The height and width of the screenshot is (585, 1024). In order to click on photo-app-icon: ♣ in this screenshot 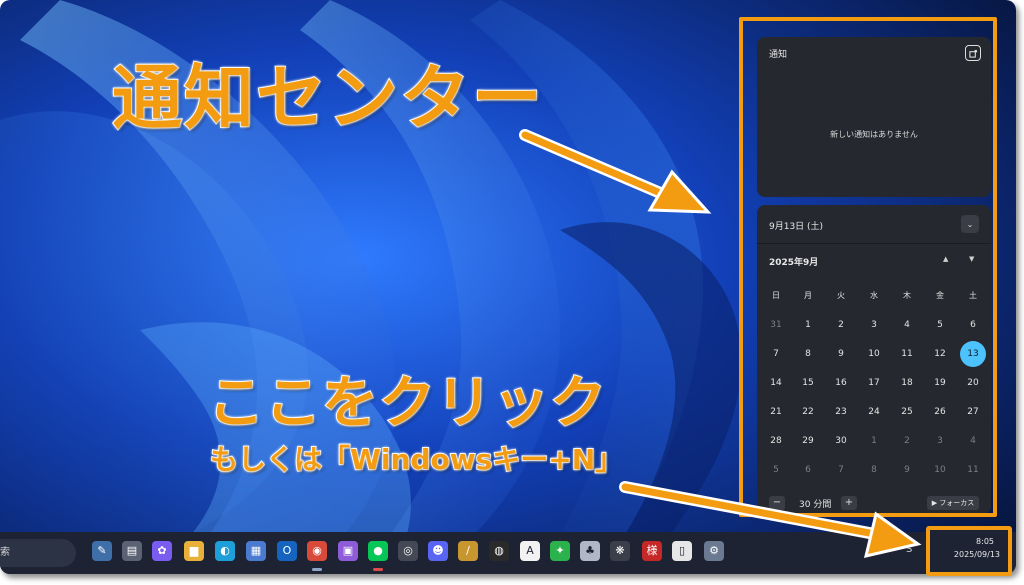, I will do `click(590, 551)`.